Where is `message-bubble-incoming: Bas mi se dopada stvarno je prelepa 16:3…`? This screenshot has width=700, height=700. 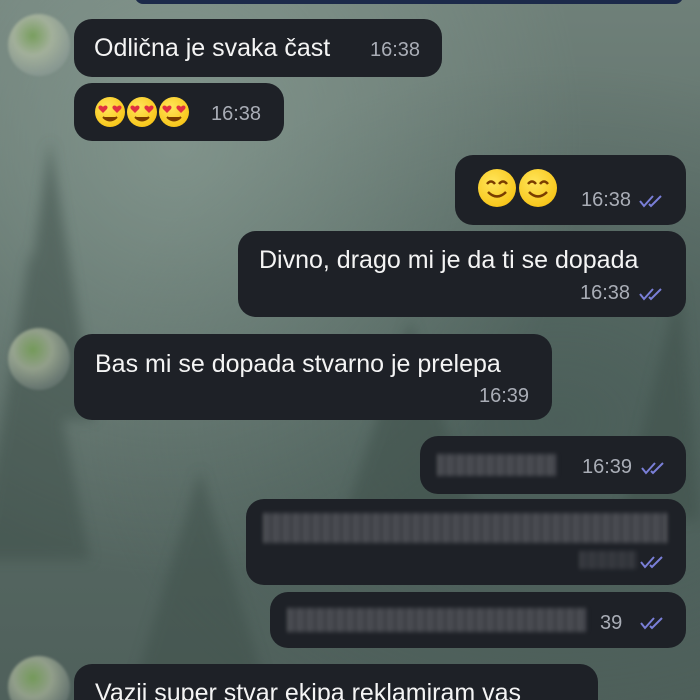
message-bubble-incoming: Bas mi se dopada stvarno je prelepa 16:3… is located at coordinates (313, 377).